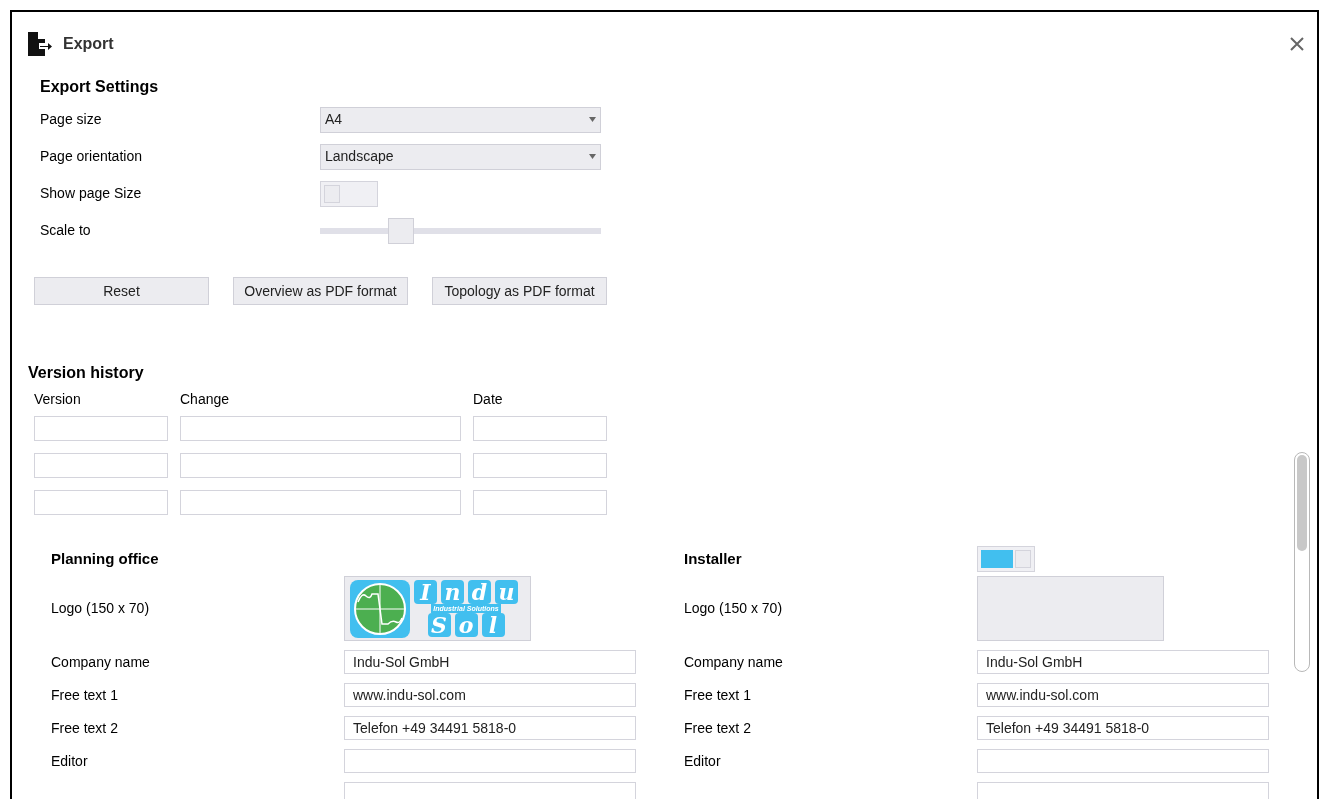  Describe the element at coordinates (713, 558) in the screenshot. I see `section-heading: Installer` at that location.